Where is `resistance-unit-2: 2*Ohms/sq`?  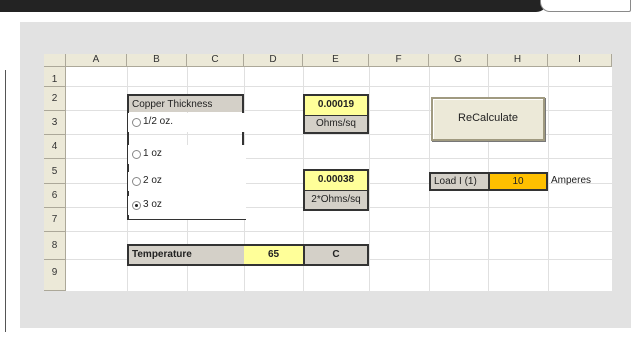
resistance-unit-2: 2*Ohms/sq is located at coordinates (336, 201).